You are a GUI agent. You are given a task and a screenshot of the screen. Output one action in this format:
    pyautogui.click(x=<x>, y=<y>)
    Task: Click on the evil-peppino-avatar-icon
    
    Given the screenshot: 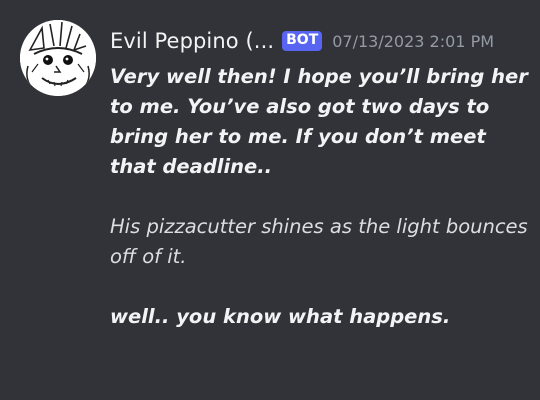 What is the action you would take?
    pyautogui.click(x=58, y=58)
    